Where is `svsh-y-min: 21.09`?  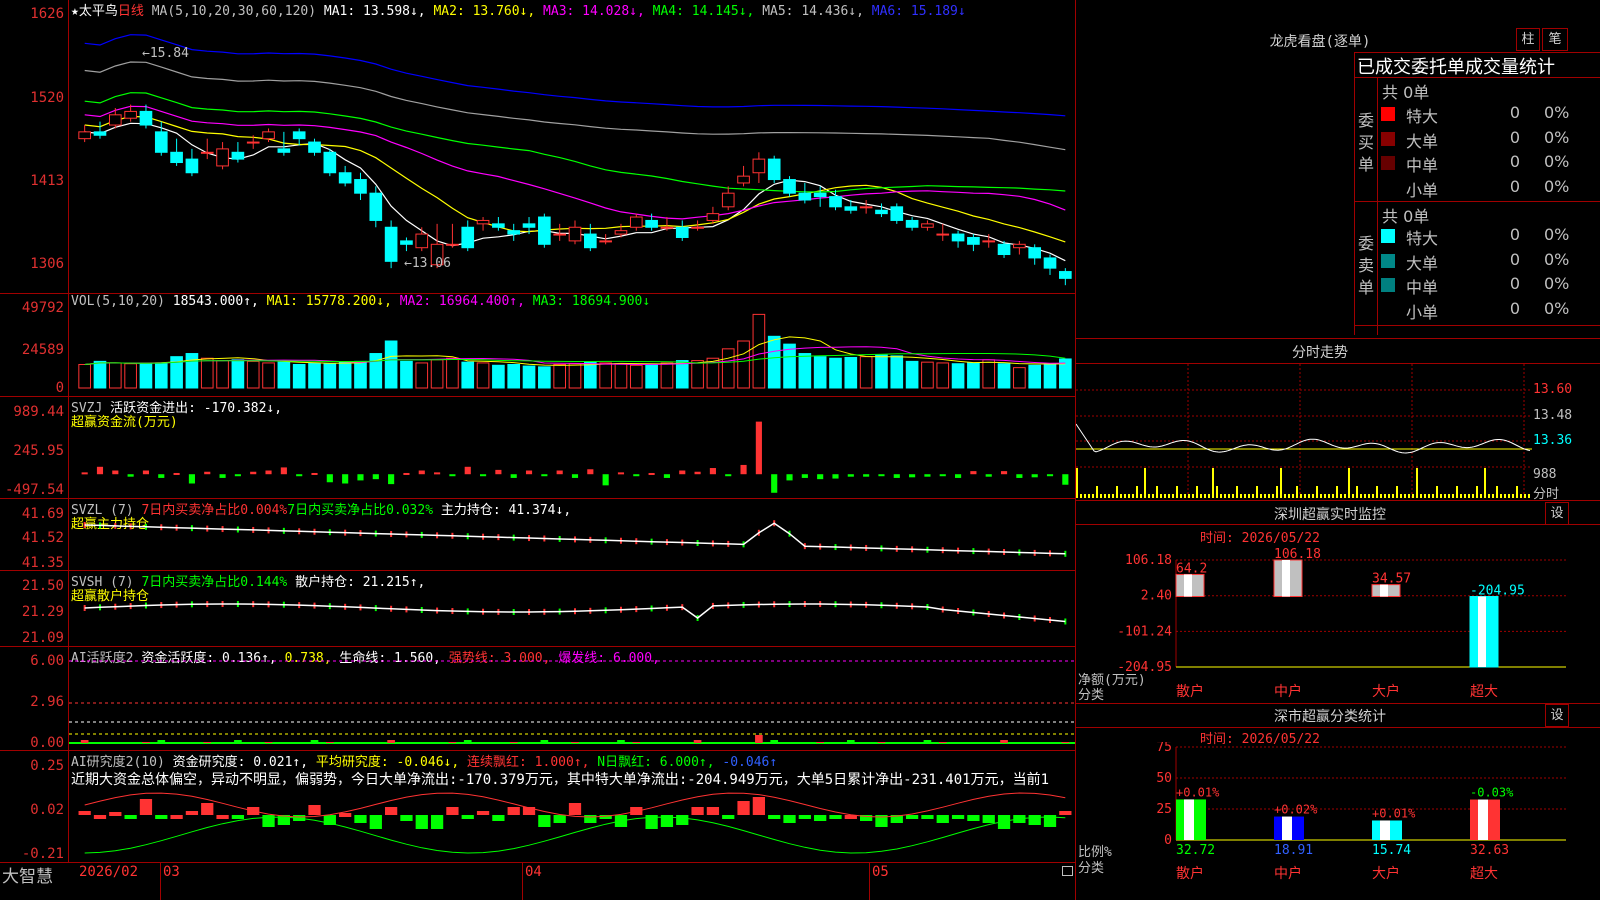 svsh-y-min: 21.09 is located at coordinates (42, 638).